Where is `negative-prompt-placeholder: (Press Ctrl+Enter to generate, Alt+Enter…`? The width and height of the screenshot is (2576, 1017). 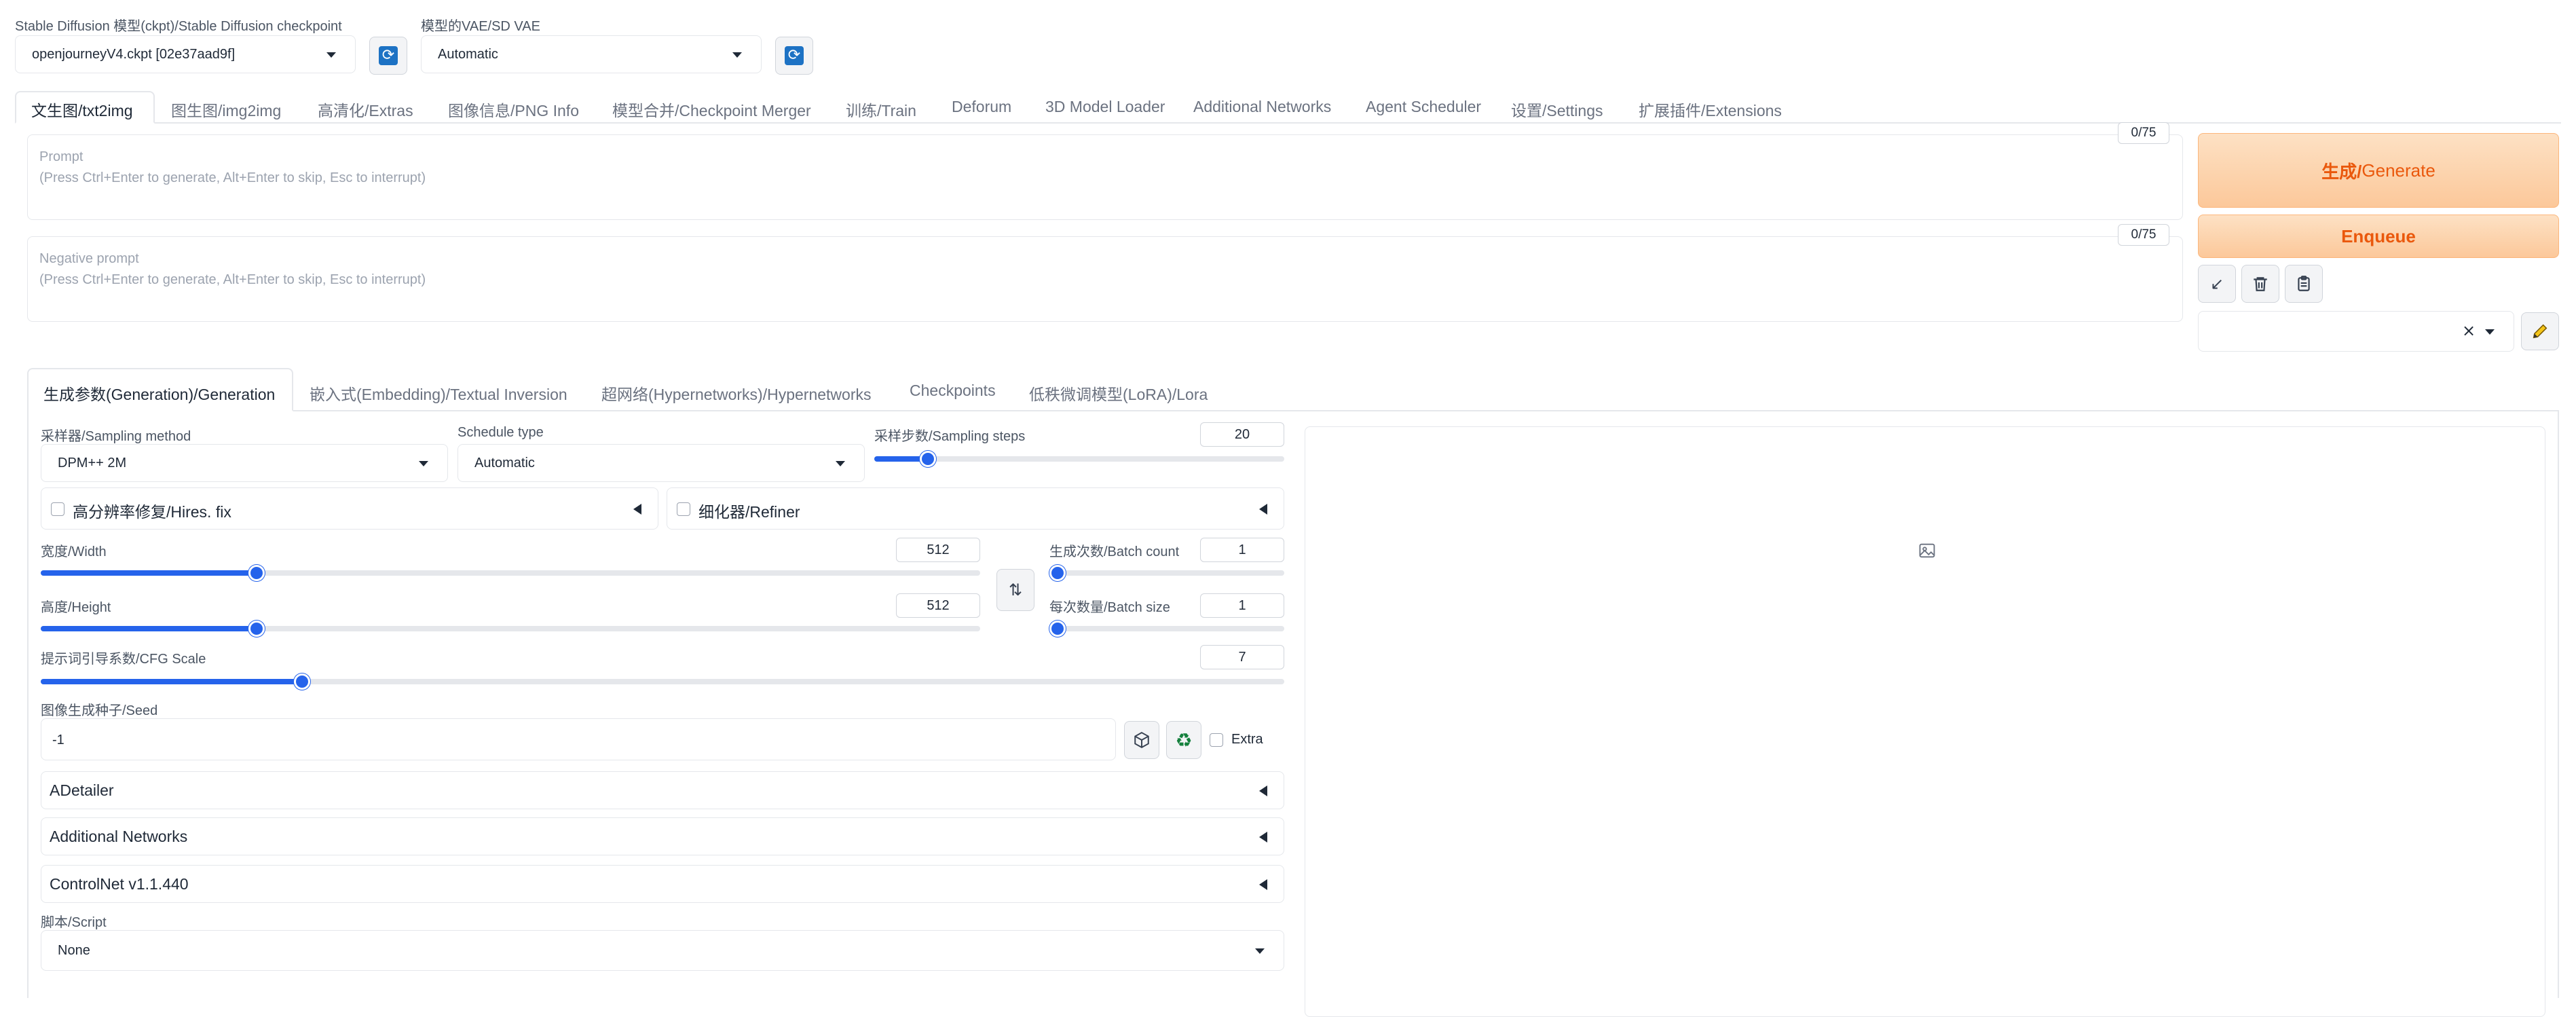
negative-prompt-placeholder: (Press Ctrl+Enter to generate, Alt+Enter… is located at coordinates (233, 279).